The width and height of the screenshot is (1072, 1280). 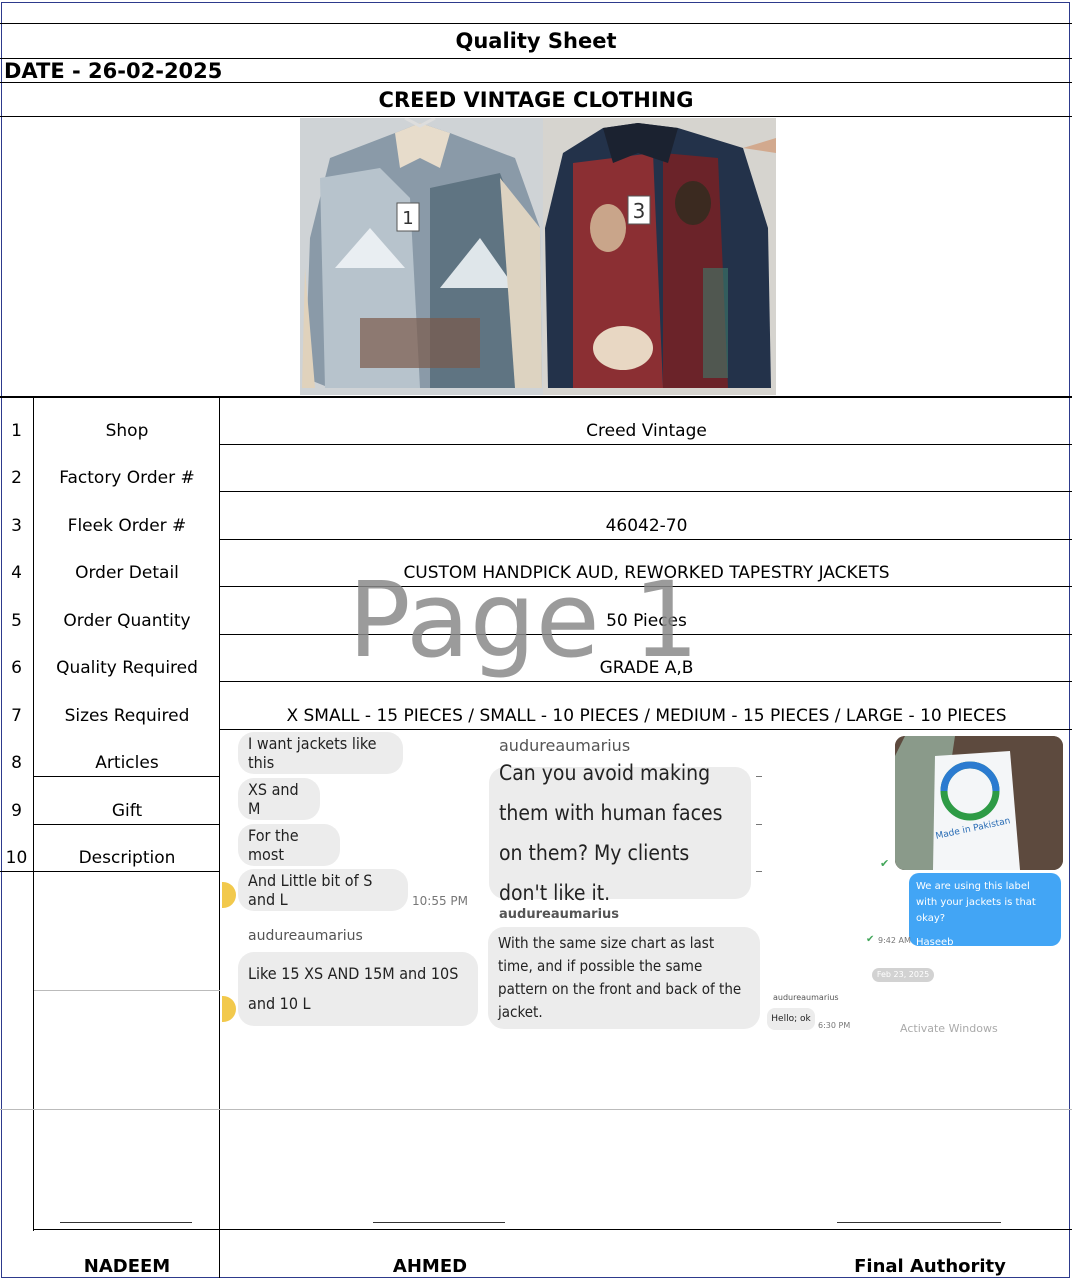 I want to click on row-label-sizes-required: Sizes Required, so click(x=127, y=716).